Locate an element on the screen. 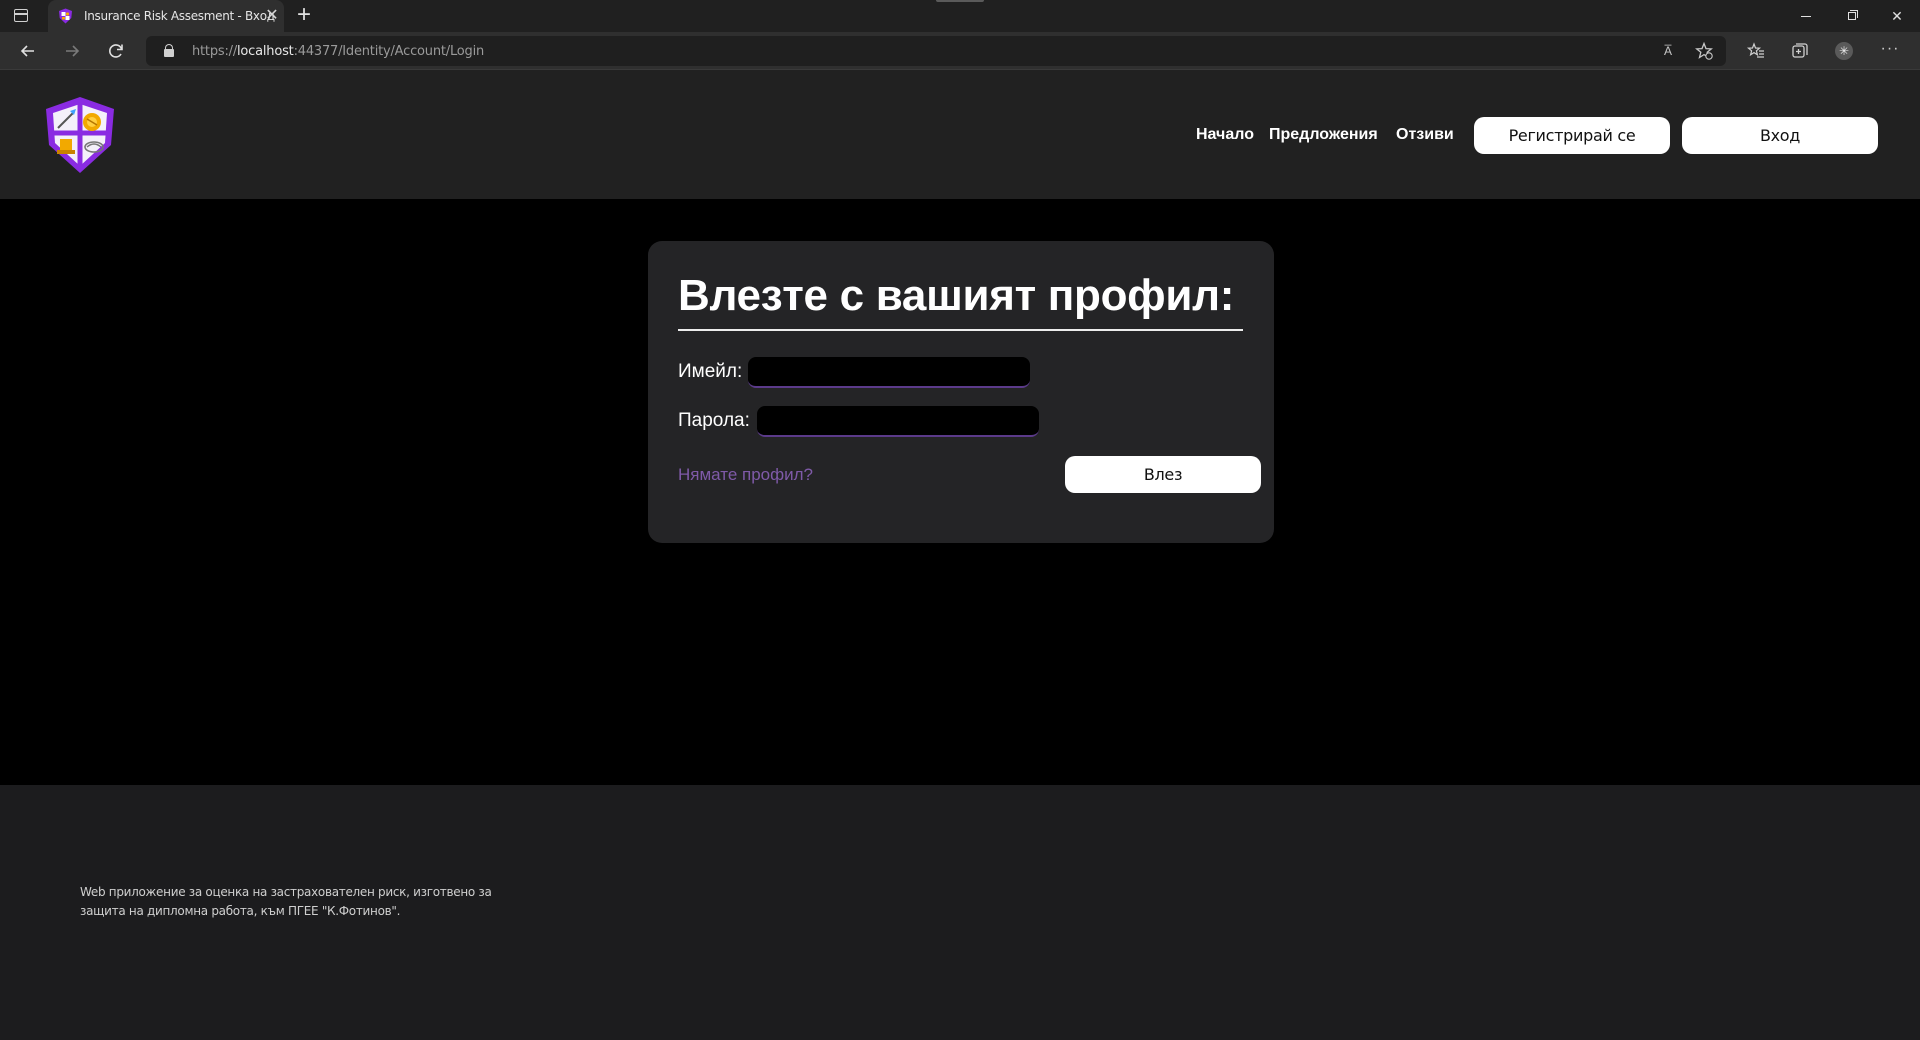 The width and height of the screenshot is (1920, 1040). nav-link-reviews: Отзиви is located at coordinates (1425, 135).